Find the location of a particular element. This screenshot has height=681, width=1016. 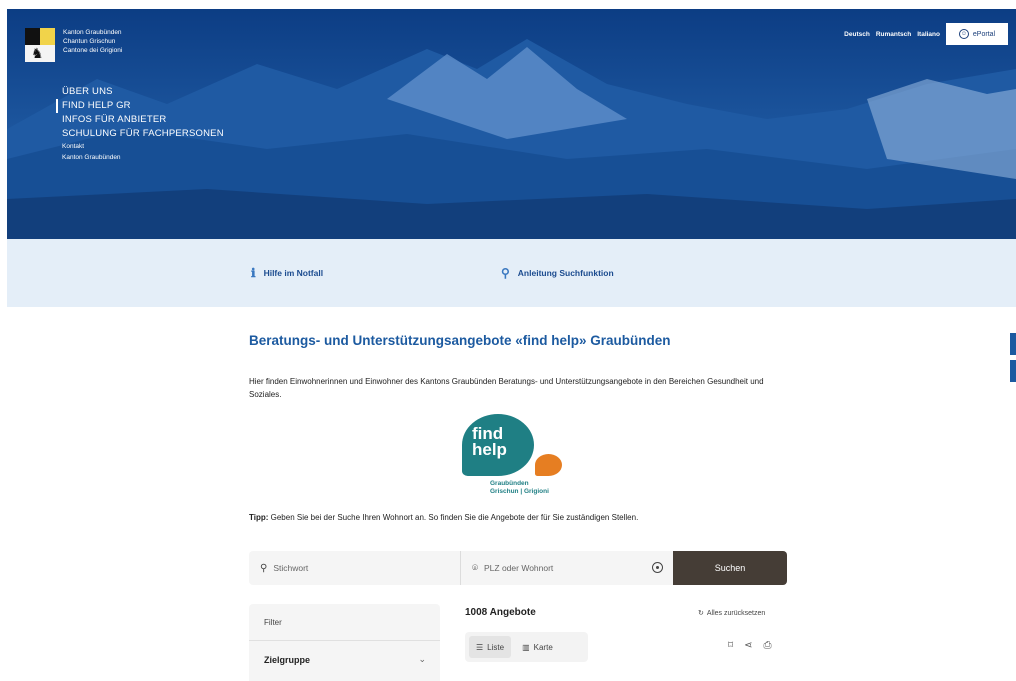

map-icon: ▥ is located at coordinates (526, 647).